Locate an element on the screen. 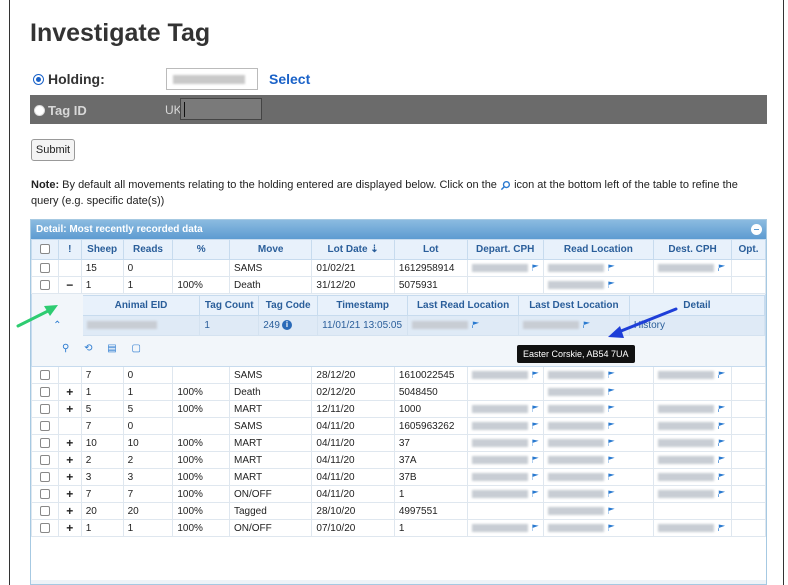 The width and height of the screenshot is (788, 585). table-row: +1 1 100% Death 02/12/20 5048450 is located at coordinates (398, 392).